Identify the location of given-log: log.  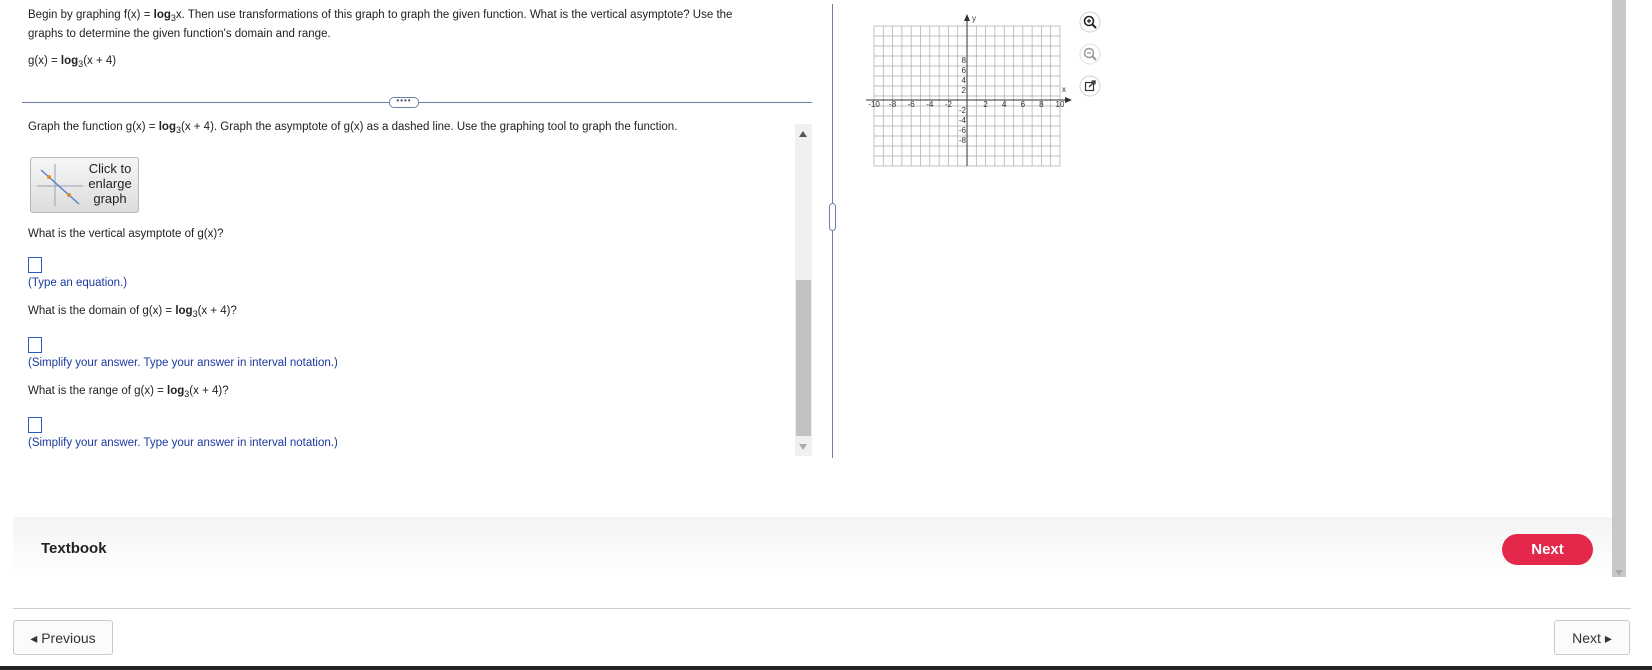
(69, 61).